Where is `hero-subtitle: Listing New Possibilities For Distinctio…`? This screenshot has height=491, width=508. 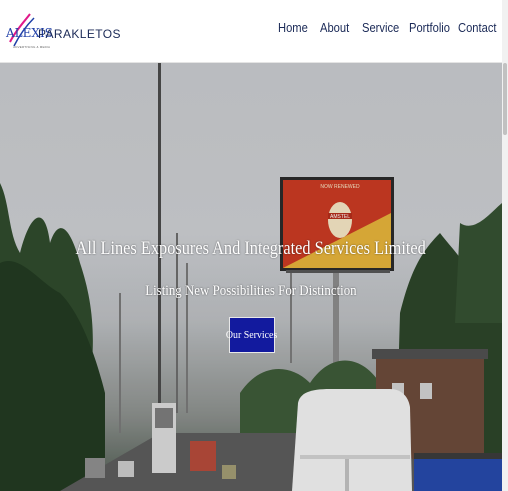 hero-subtitle: Listing New Possibilities For Distinctio… is located at coordinates (251, 291).